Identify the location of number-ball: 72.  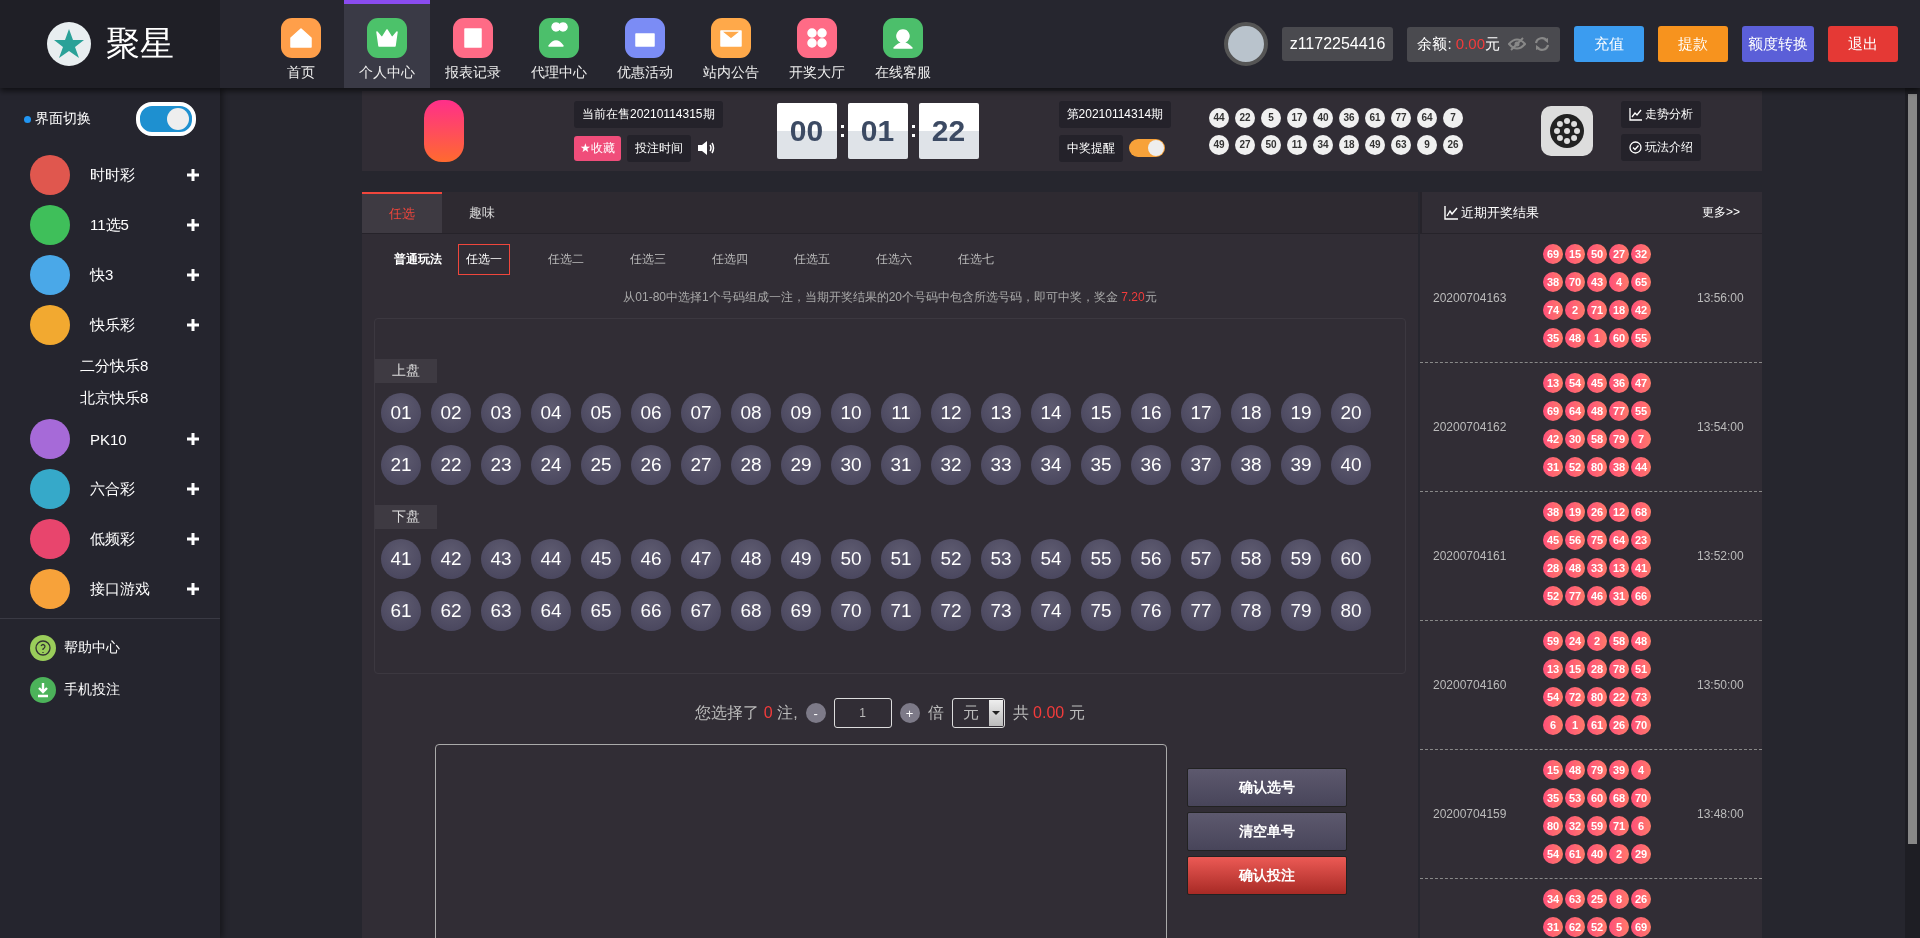
(951, 611).